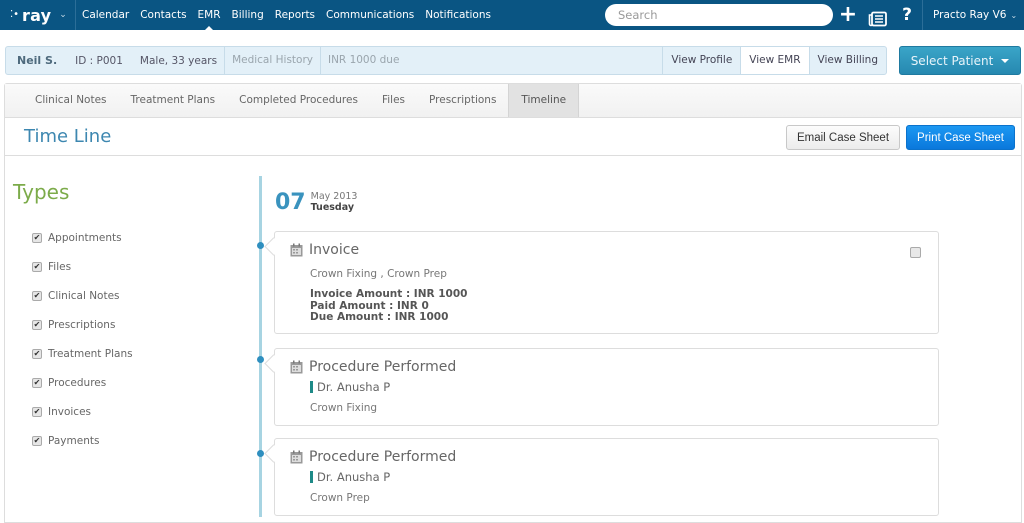  I want to click on account-menu: Practo Ray V6 ⌄, so click(973, 15).